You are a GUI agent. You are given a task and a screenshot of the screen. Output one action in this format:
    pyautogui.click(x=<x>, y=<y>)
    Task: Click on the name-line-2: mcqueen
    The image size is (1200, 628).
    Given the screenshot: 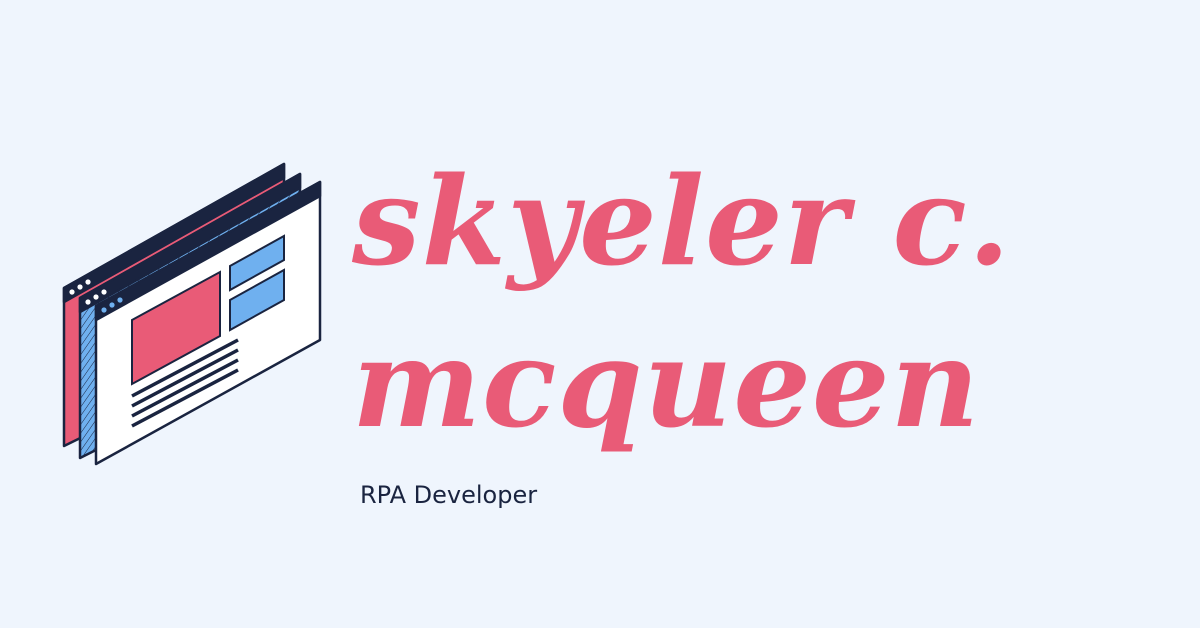 What is the action you would take?
    pyautogui.click(x=666, y=383)
    